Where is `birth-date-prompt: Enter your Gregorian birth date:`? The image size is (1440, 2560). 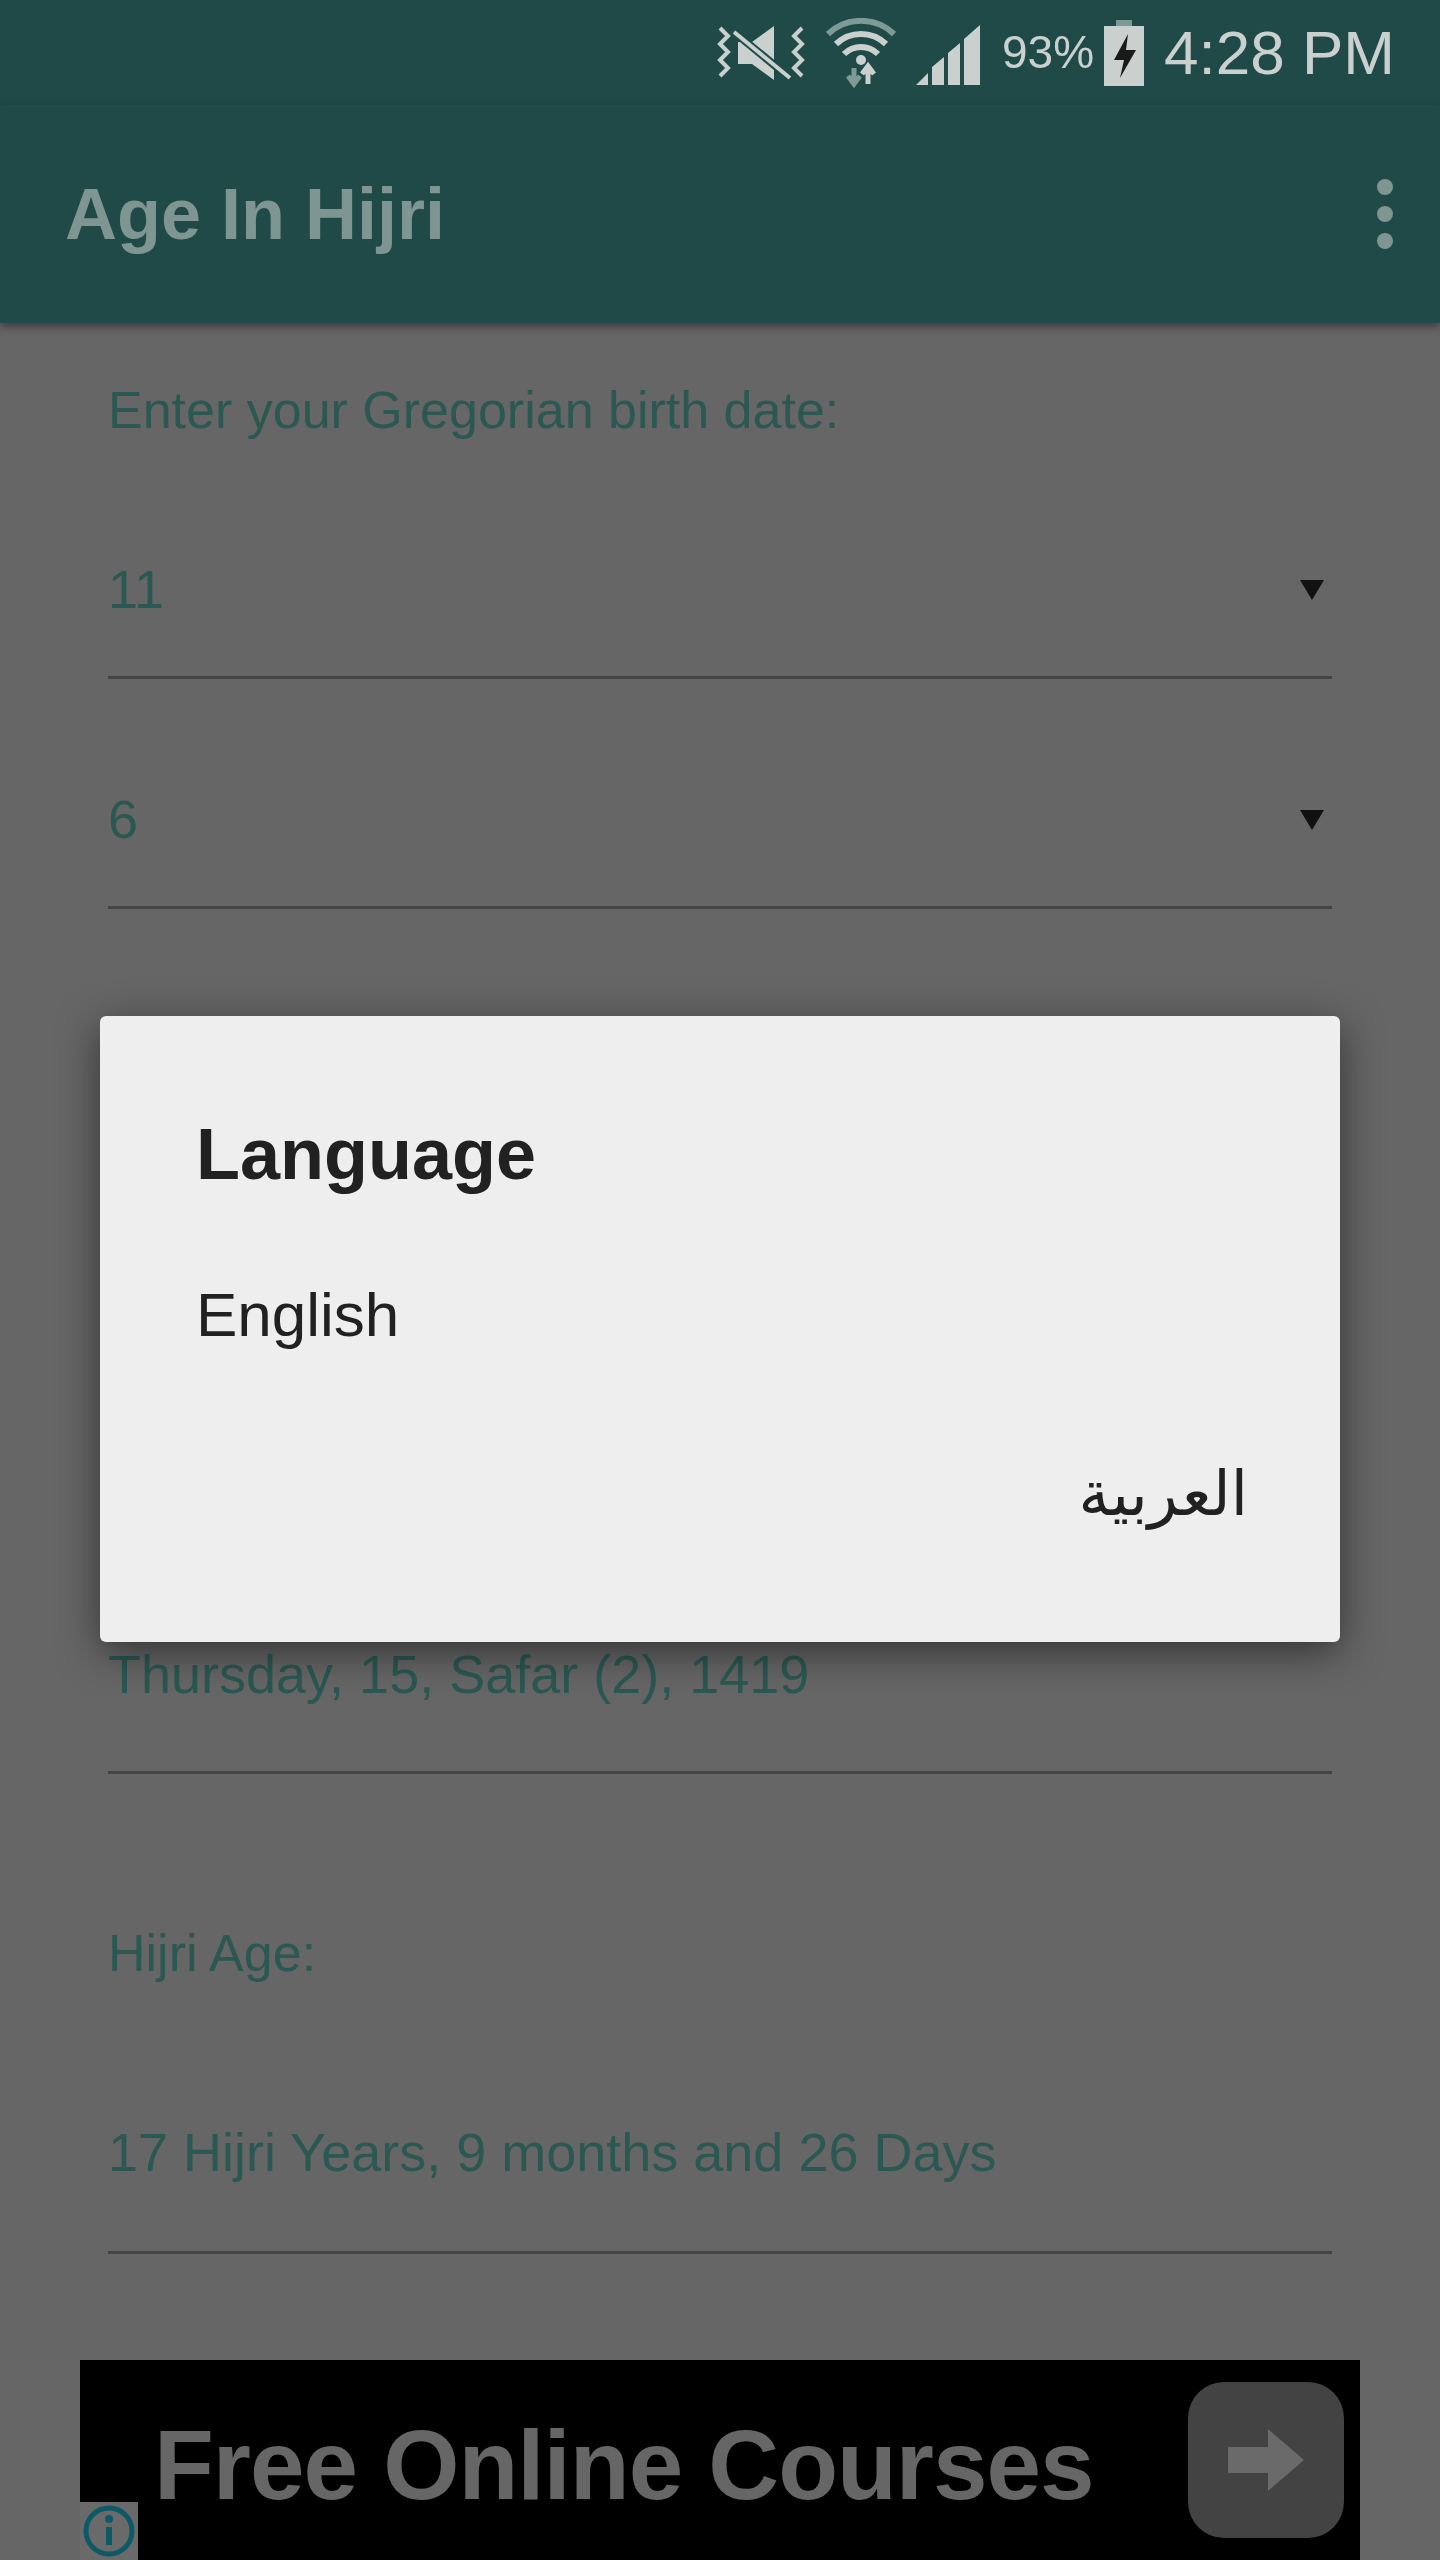
birth-date-prompt: Enter your Gregorian birth date: is located at coordinates (474, 410).